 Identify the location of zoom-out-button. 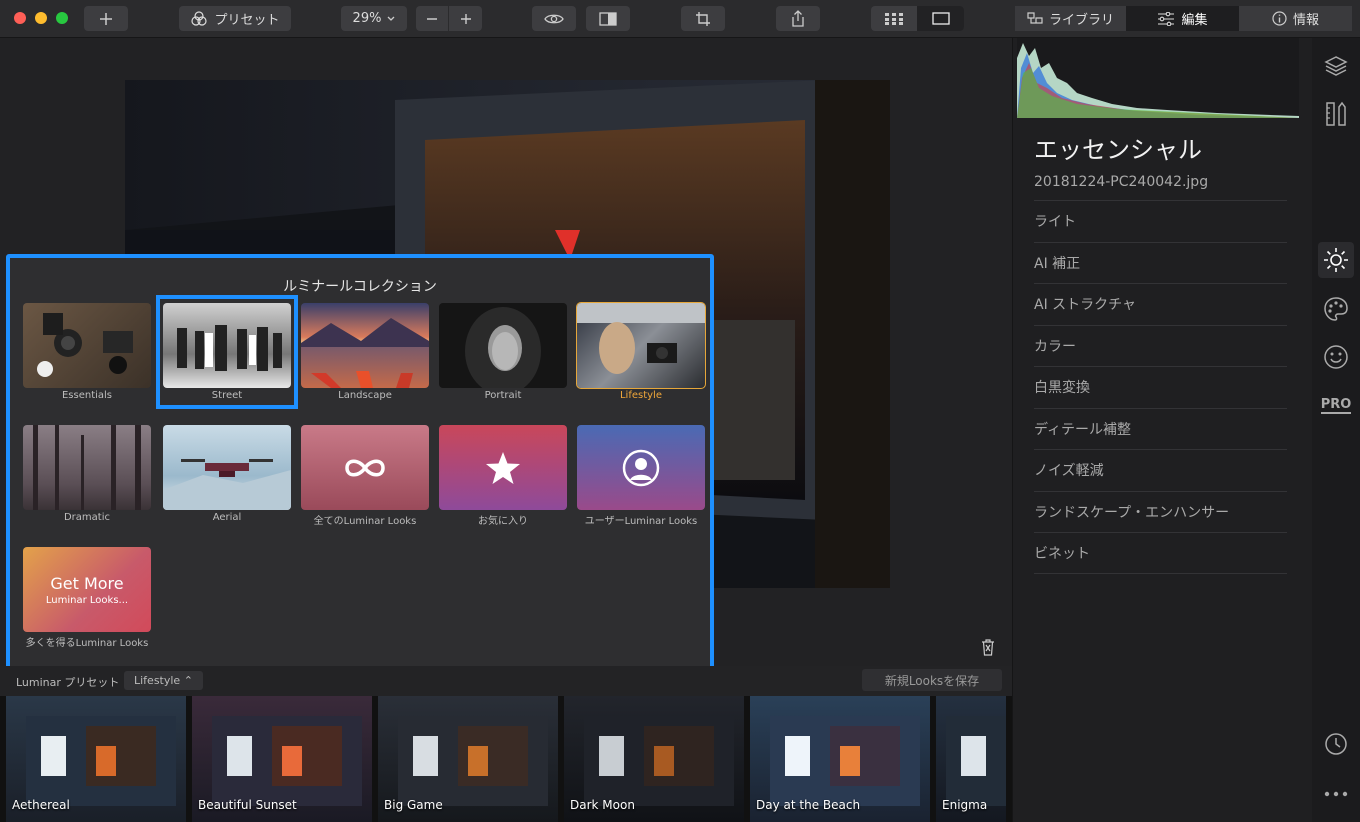
(432, 18).